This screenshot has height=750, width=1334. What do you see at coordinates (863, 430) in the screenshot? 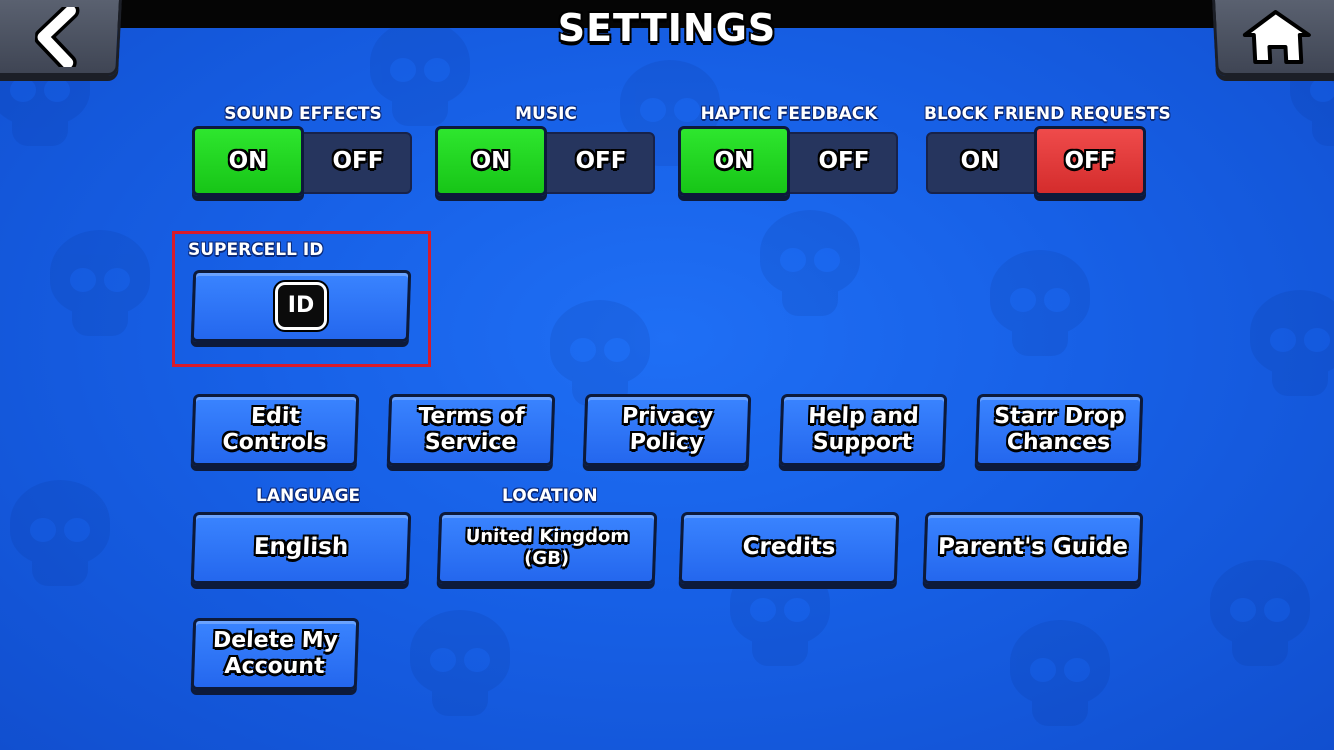
I see `help-and-support-button: Help and Support` at bounding box center [863, 430].